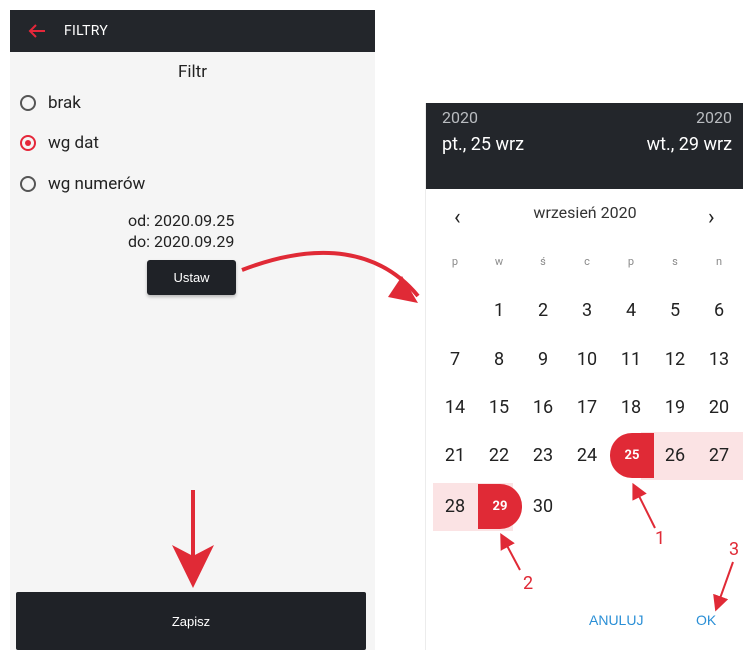  What do you see at coordinates (330, 274) in the screenshot?
I see `flow-arrow` at bounding box center [330, 274].